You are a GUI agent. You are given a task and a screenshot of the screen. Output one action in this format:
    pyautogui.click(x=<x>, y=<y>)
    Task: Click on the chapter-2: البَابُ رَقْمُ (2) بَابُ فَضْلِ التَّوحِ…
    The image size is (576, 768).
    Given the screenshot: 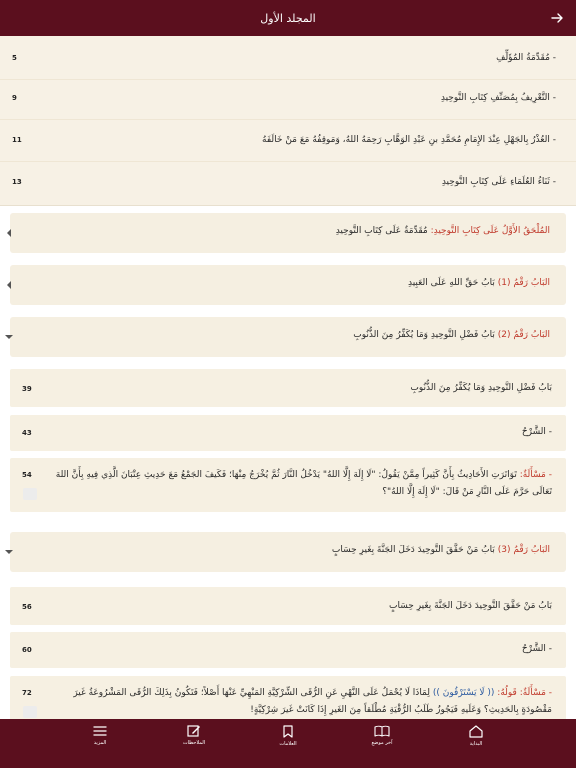 What is the action you would take?
    pyautogui.click(x=285, y=337)
    